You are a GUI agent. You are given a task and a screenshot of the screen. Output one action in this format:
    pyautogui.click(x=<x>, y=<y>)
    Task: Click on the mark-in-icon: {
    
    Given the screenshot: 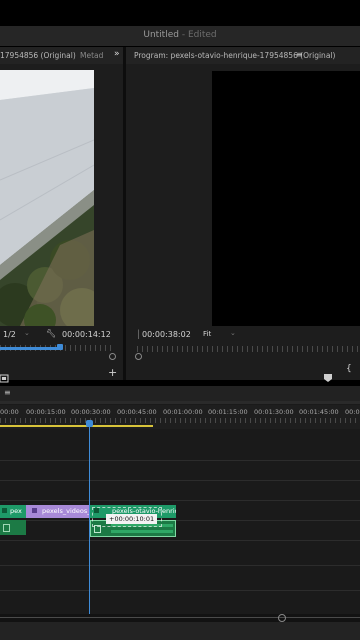 What is the action you would take?
    pyautogui.click(x=349, y=369)
    